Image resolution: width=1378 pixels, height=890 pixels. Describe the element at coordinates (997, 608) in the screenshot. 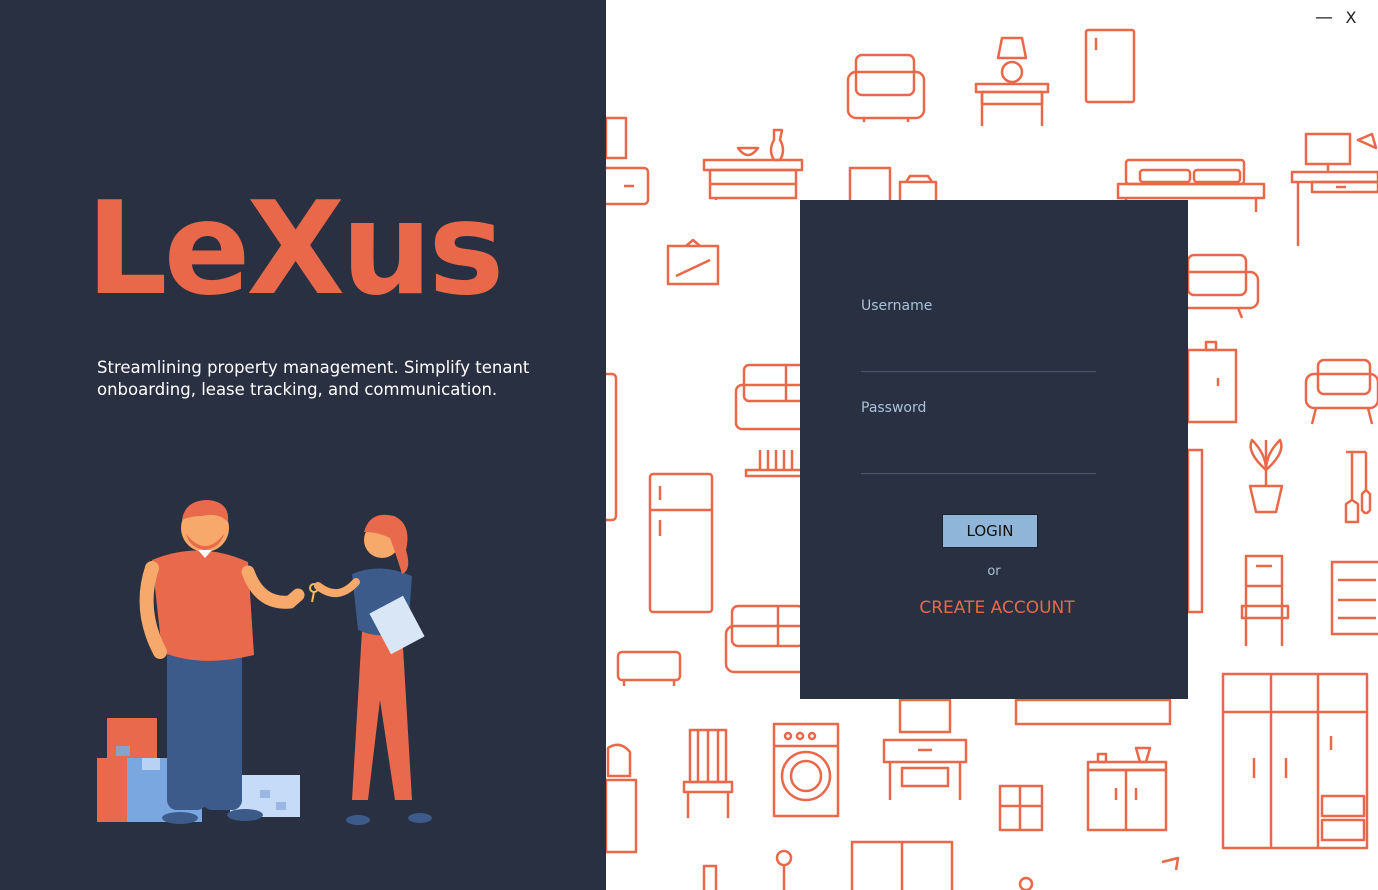

I see `create-account-link: CREATE ACCOUNT` at that location.